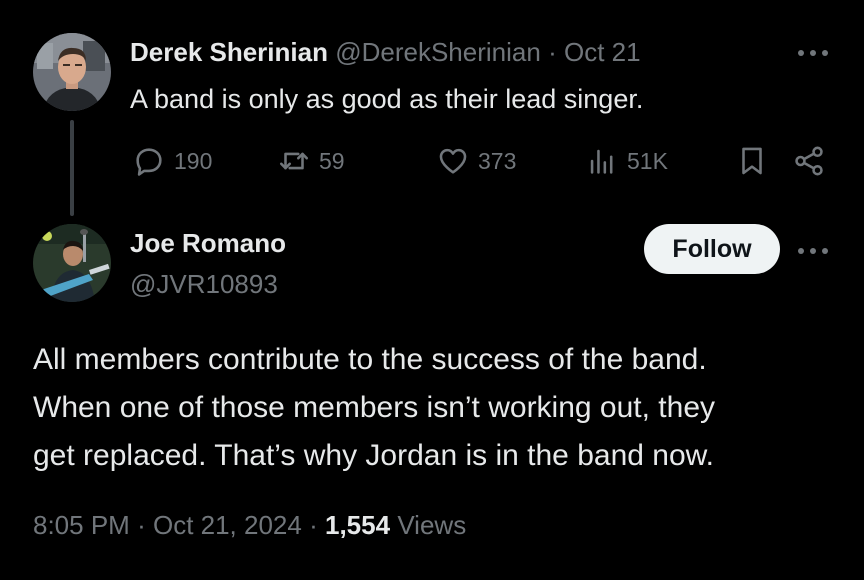 Image resolution: width=864 pixels, height=580 pixels. I want to click on tweet-time: 8:05 PM, so click(81, 525).